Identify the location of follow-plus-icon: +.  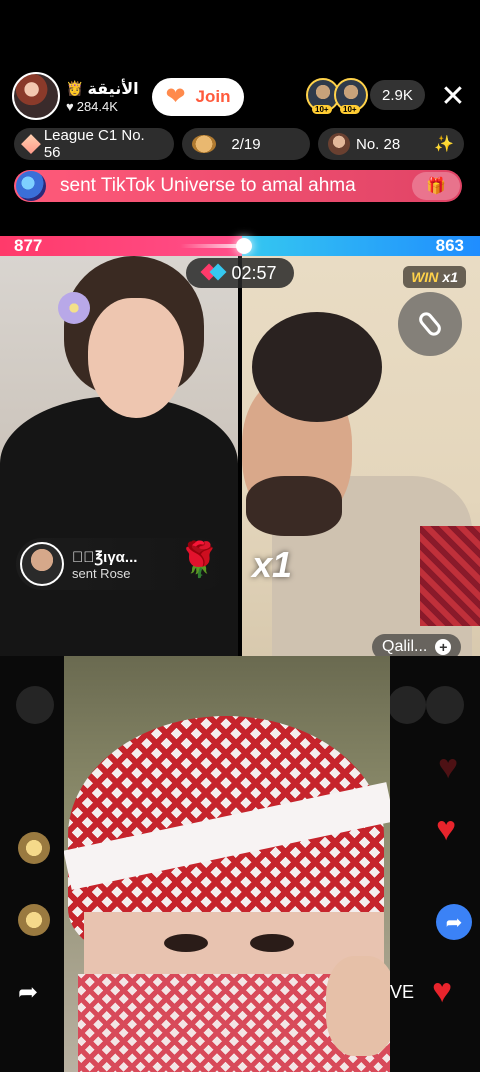
(443, 647).